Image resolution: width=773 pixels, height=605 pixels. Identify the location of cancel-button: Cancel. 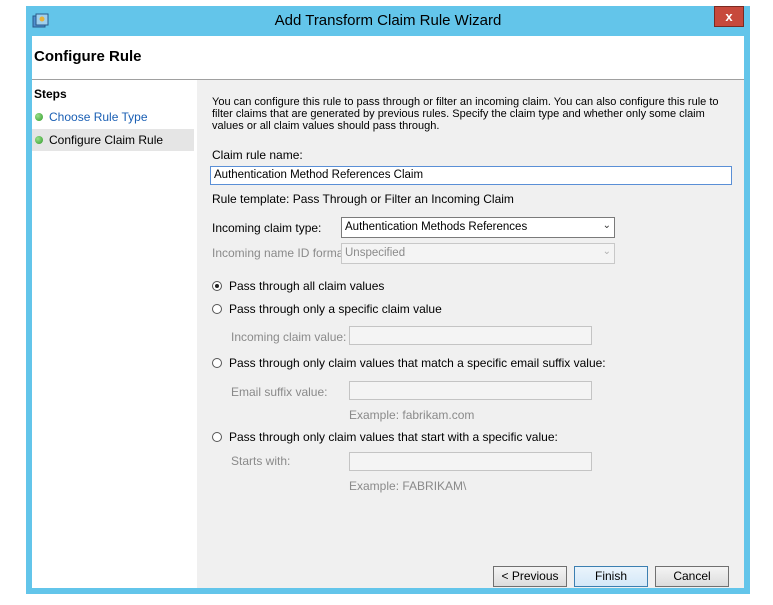
(692, 576).